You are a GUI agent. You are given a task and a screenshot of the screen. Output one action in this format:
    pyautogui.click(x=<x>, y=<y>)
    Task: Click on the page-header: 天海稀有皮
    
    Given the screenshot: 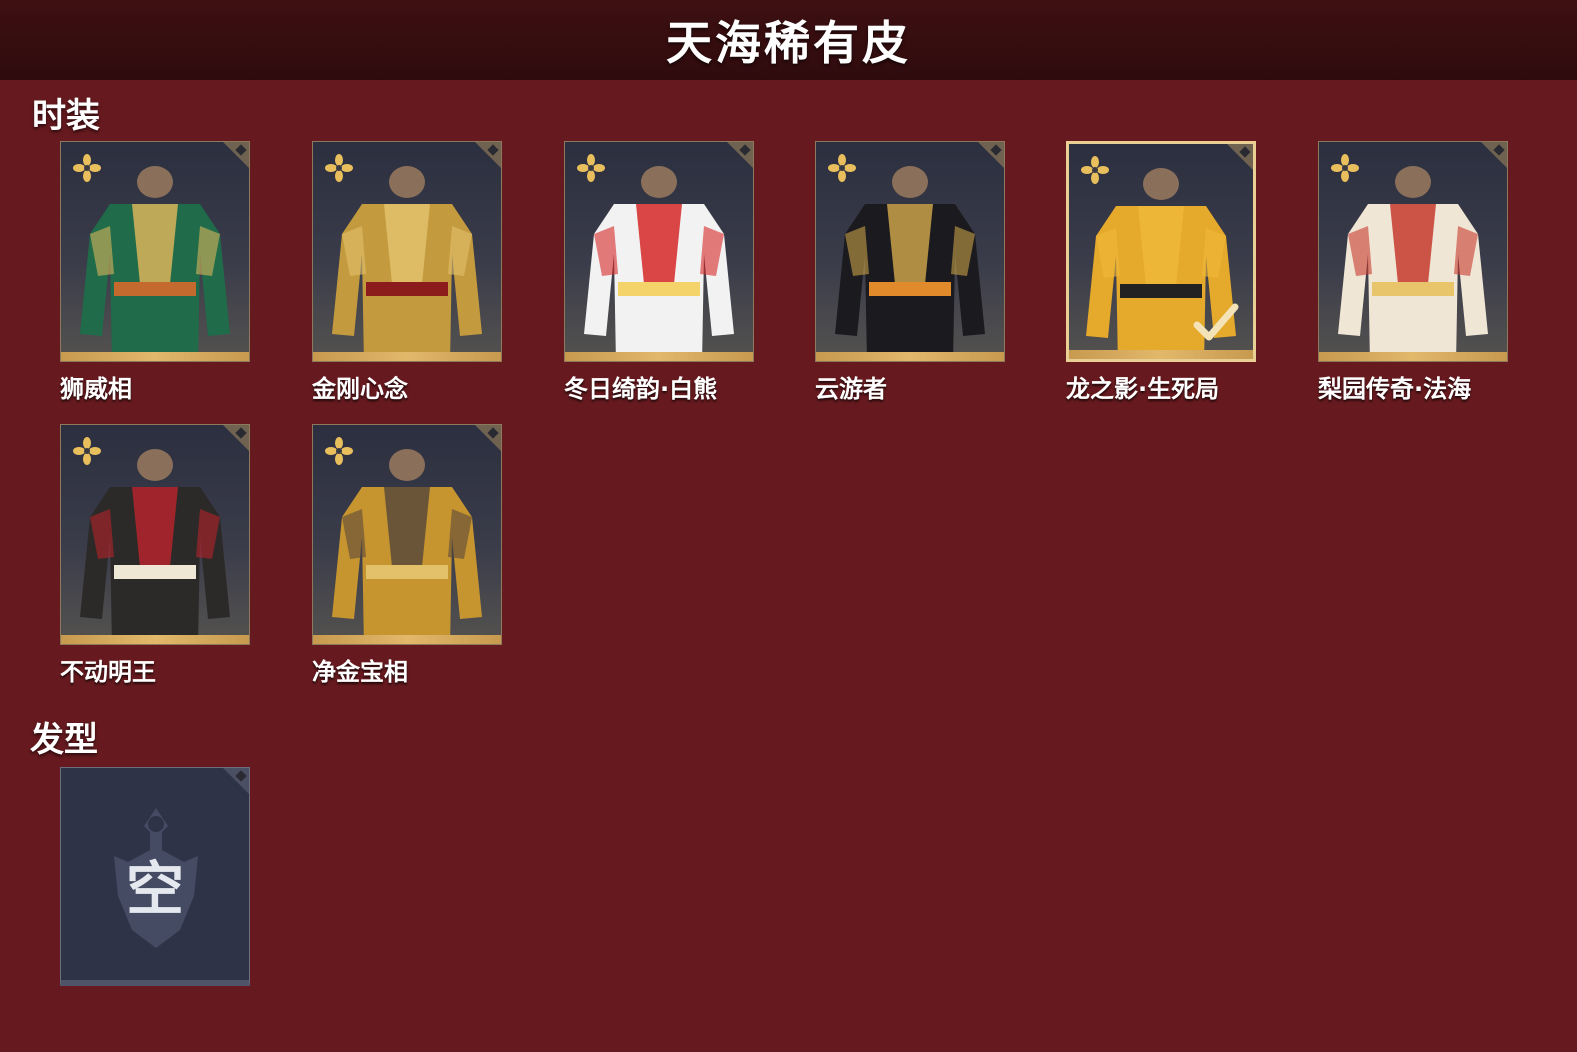 What is the action you would take?
    pyautogui.click(x=788, y=40)
    